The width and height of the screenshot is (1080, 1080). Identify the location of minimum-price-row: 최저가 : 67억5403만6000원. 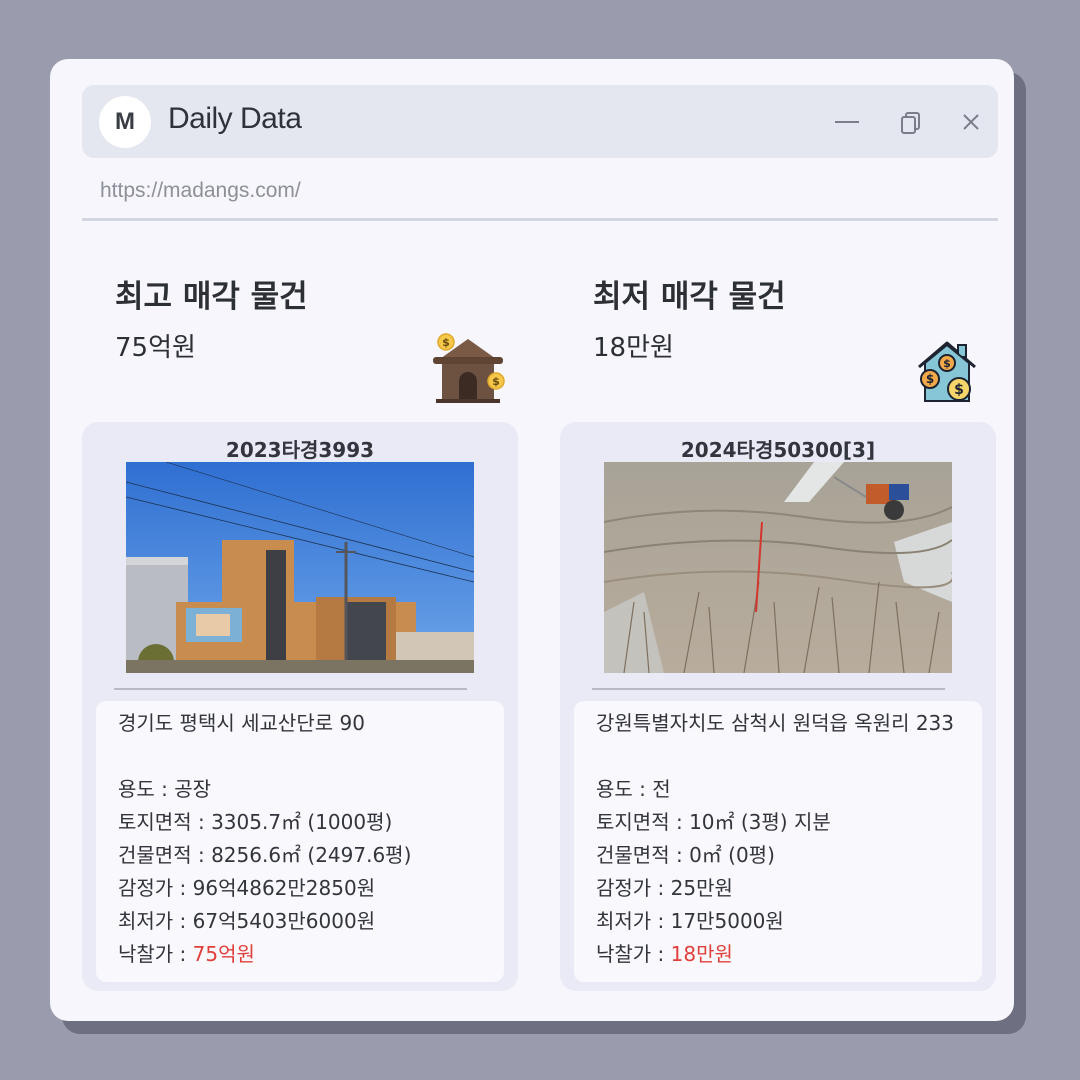
(300, 921).